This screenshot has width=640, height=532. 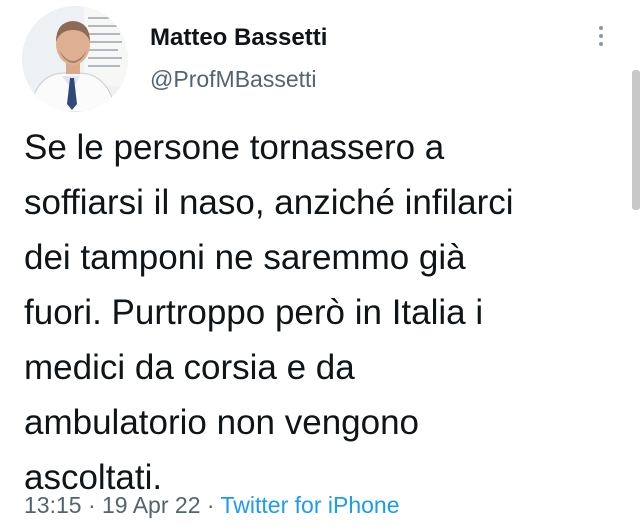 I want to click on tweet-meta: 13:15 · 19 Apr 22 · Twitter for iPhone, so click(x=211, y=505).